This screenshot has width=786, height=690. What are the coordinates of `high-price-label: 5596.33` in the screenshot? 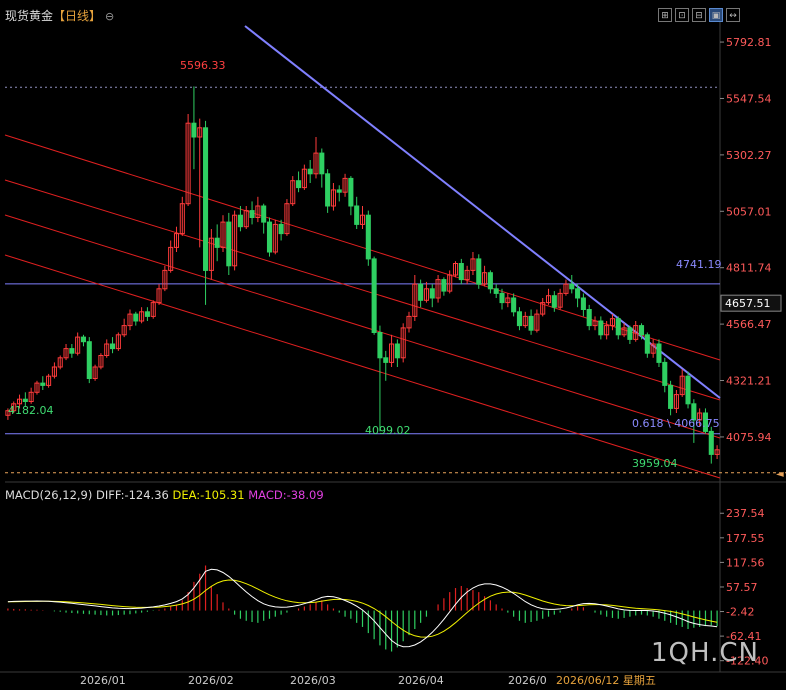 It's located at (203, 65).